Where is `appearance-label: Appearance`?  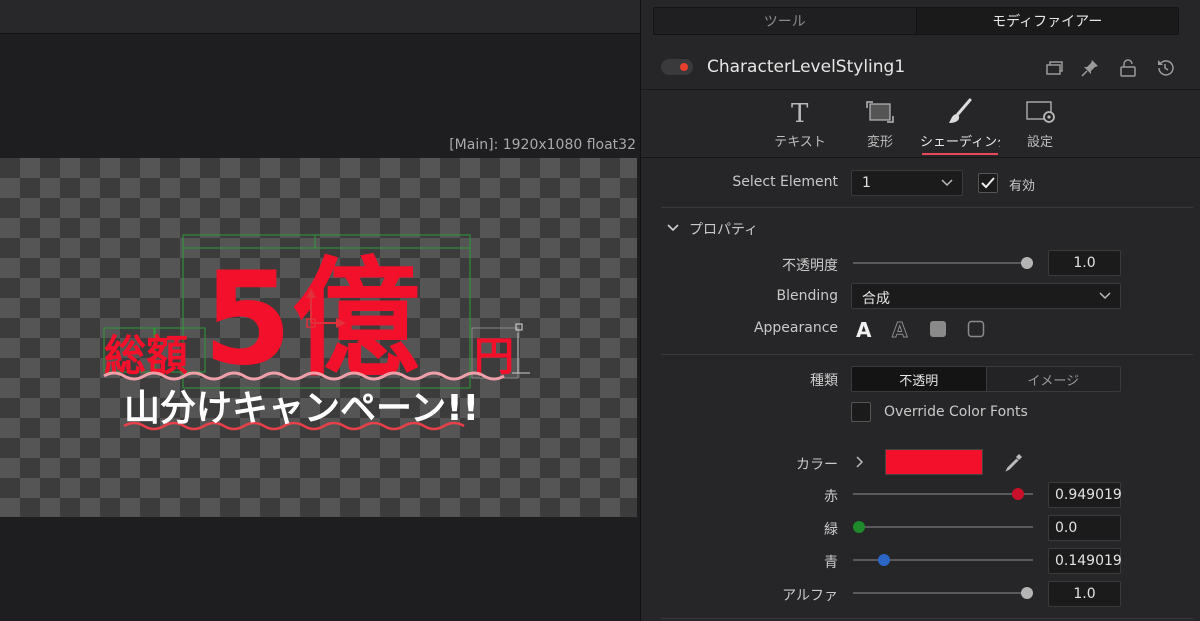
appearance-label: Appearance is located at coordinates (795, 328).